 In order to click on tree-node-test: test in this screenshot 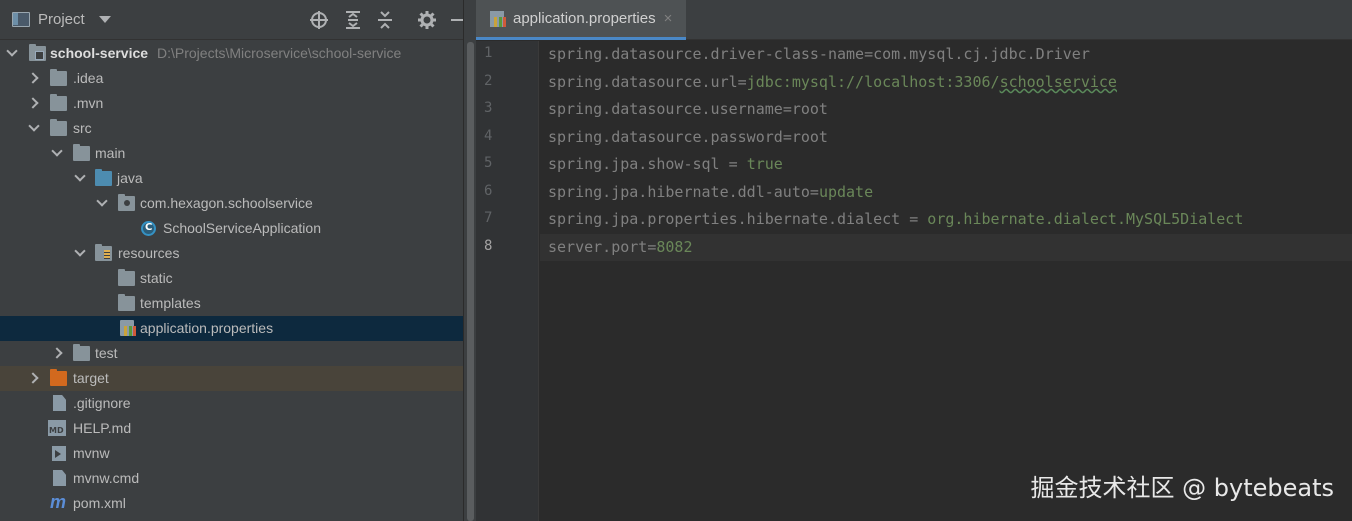, I will do `click(231, 353)`.